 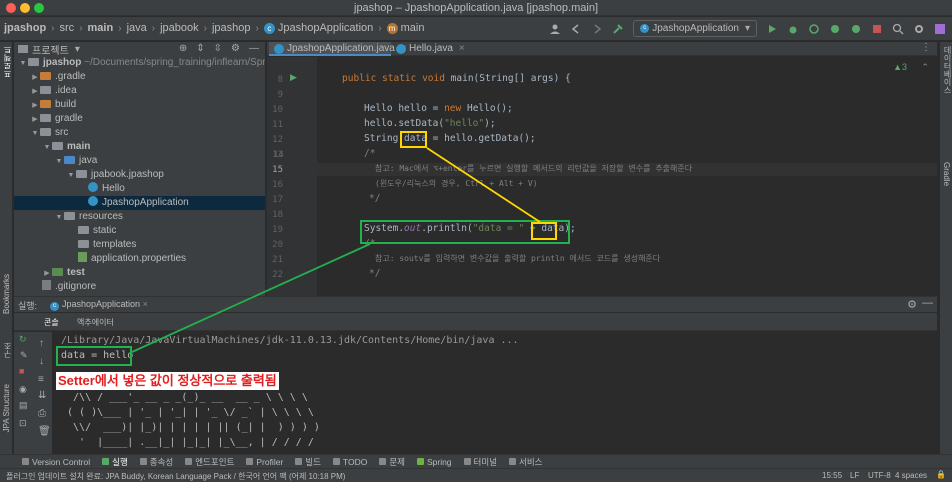 I want to click on wrench-icon: ✎, so click(x=24, y=355).